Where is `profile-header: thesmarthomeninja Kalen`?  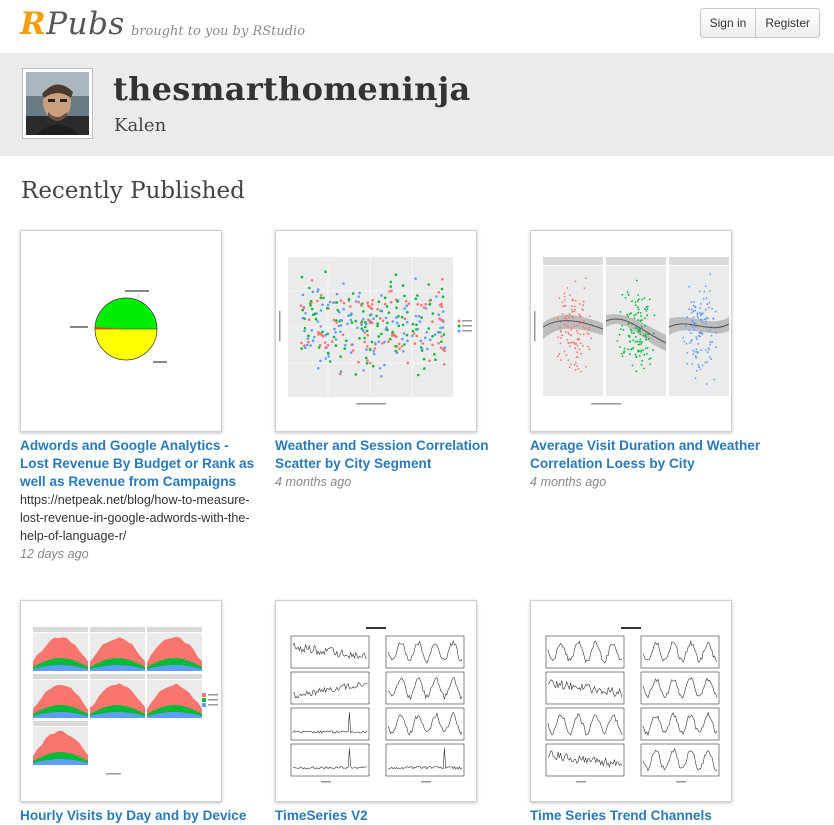 profile-header: thesmarthomeninja Kalen is located at coordinates (417, 104).